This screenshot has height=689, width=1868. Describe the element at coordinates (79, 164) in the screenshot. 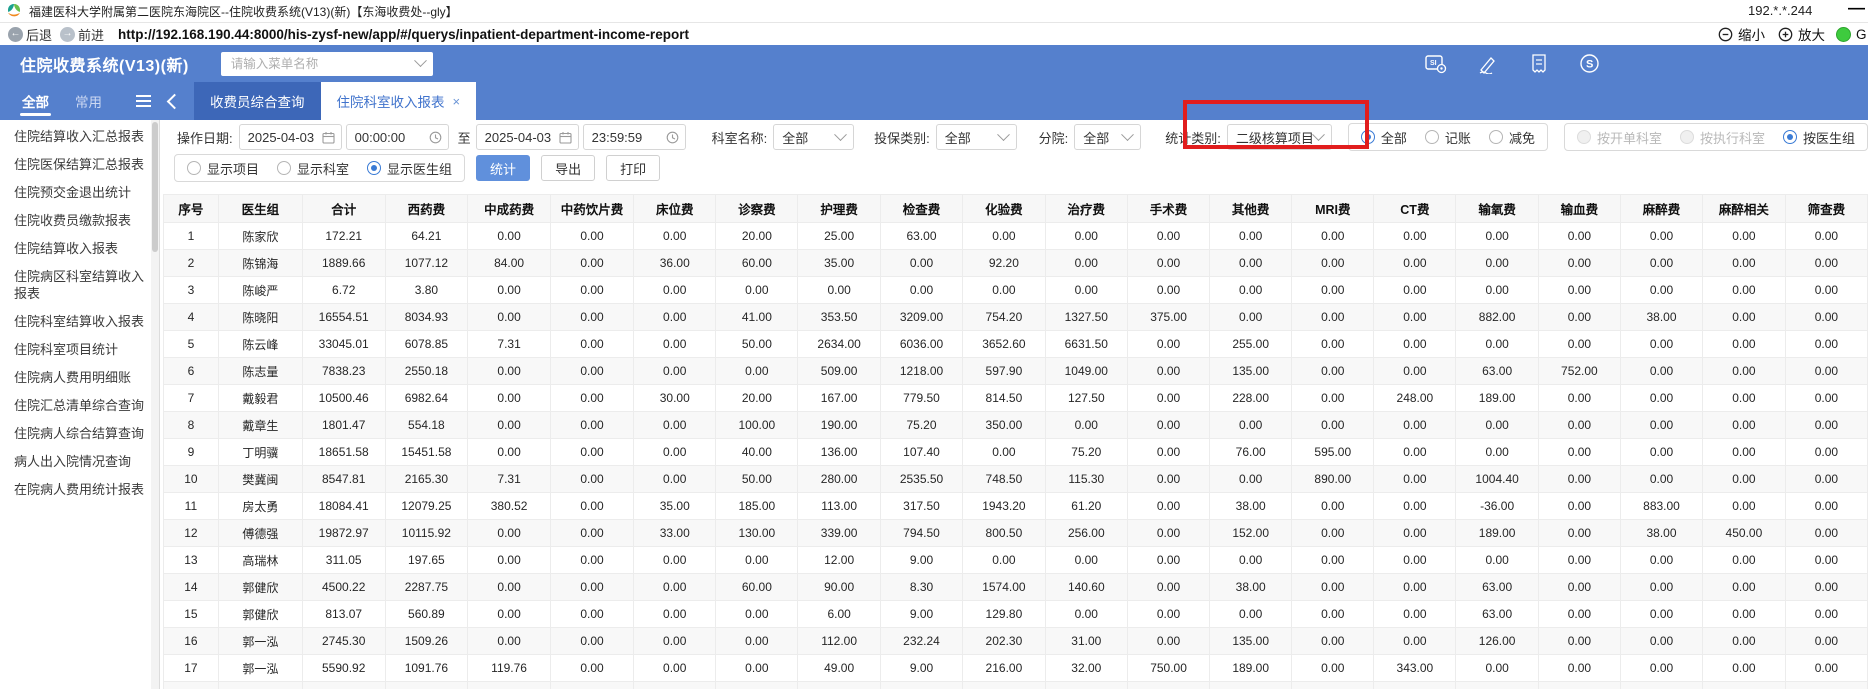

I see `sidebar-item: 住院医保结算汇总报表` at that location.